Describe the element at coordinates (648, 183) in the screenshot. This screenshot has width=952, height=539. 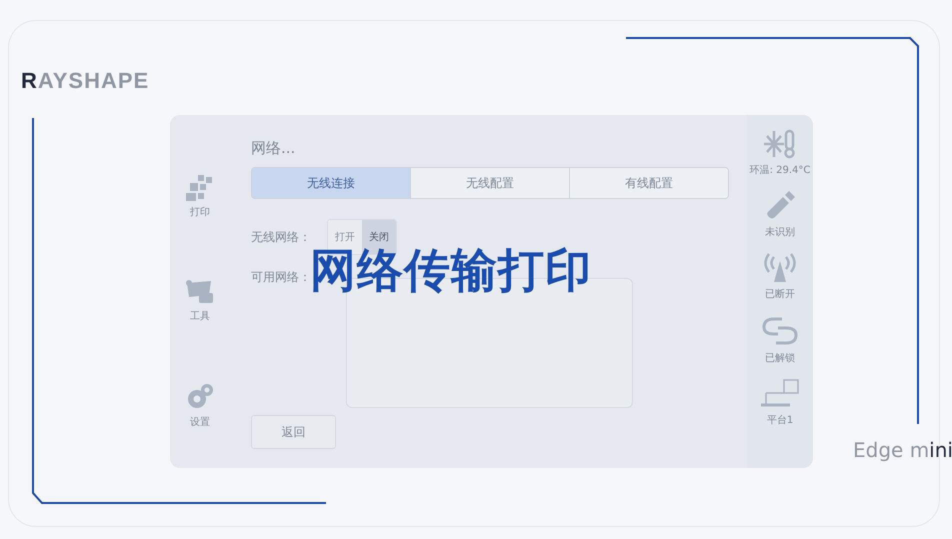
I see `tab: 有线配置` at that location.